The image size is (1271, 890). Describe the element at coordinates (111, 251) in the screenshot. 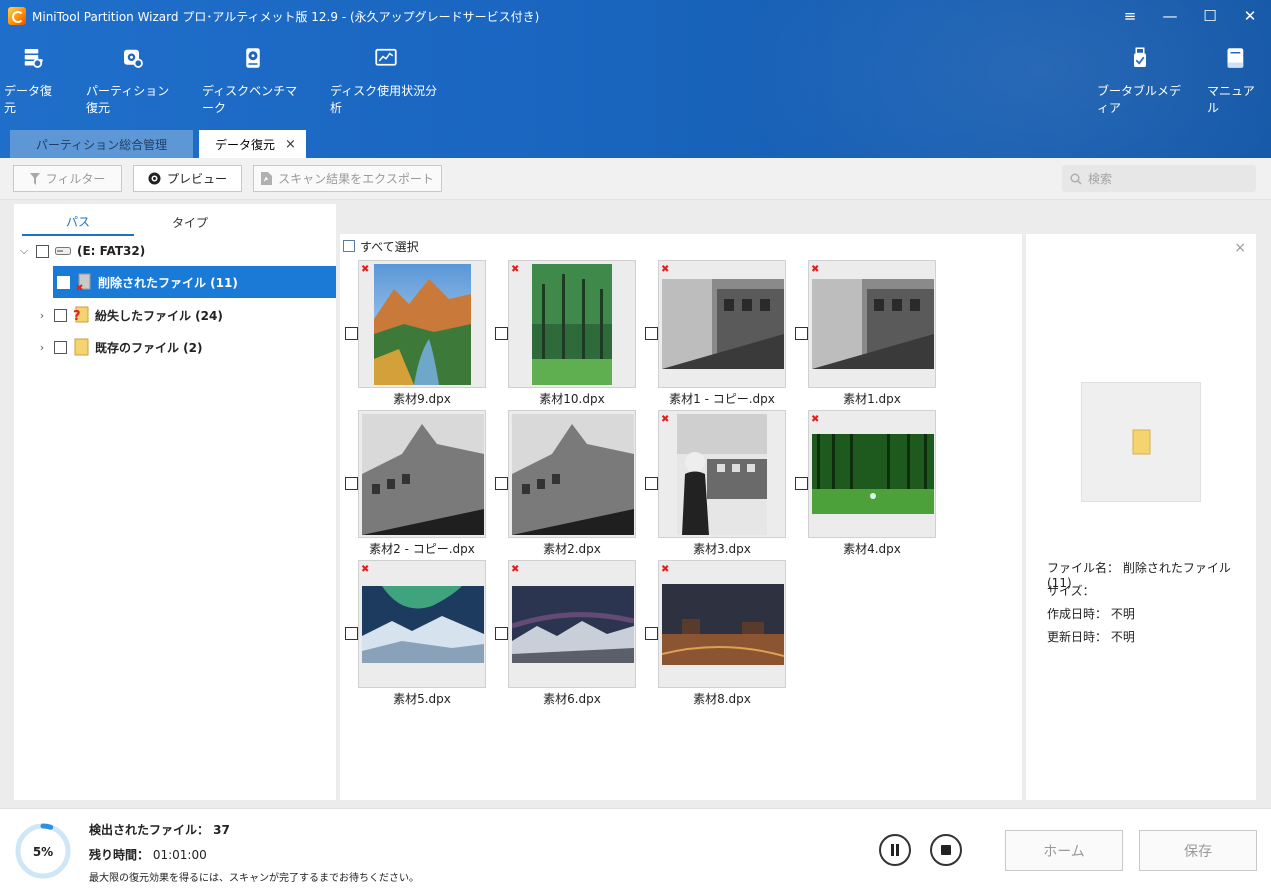

I see `drive-label: (E: FAT32)` at that location.